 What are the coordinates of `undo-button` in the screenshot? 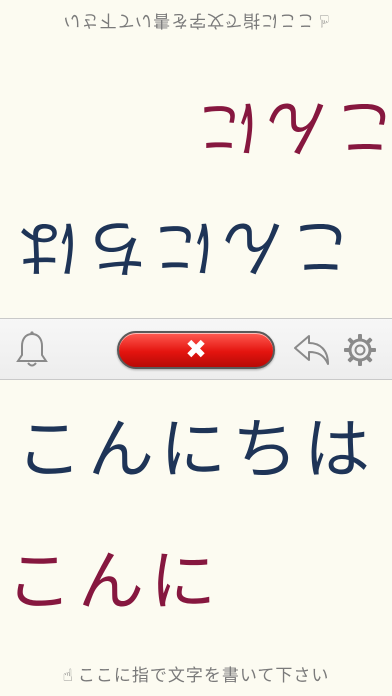 It's located at (312, 350).